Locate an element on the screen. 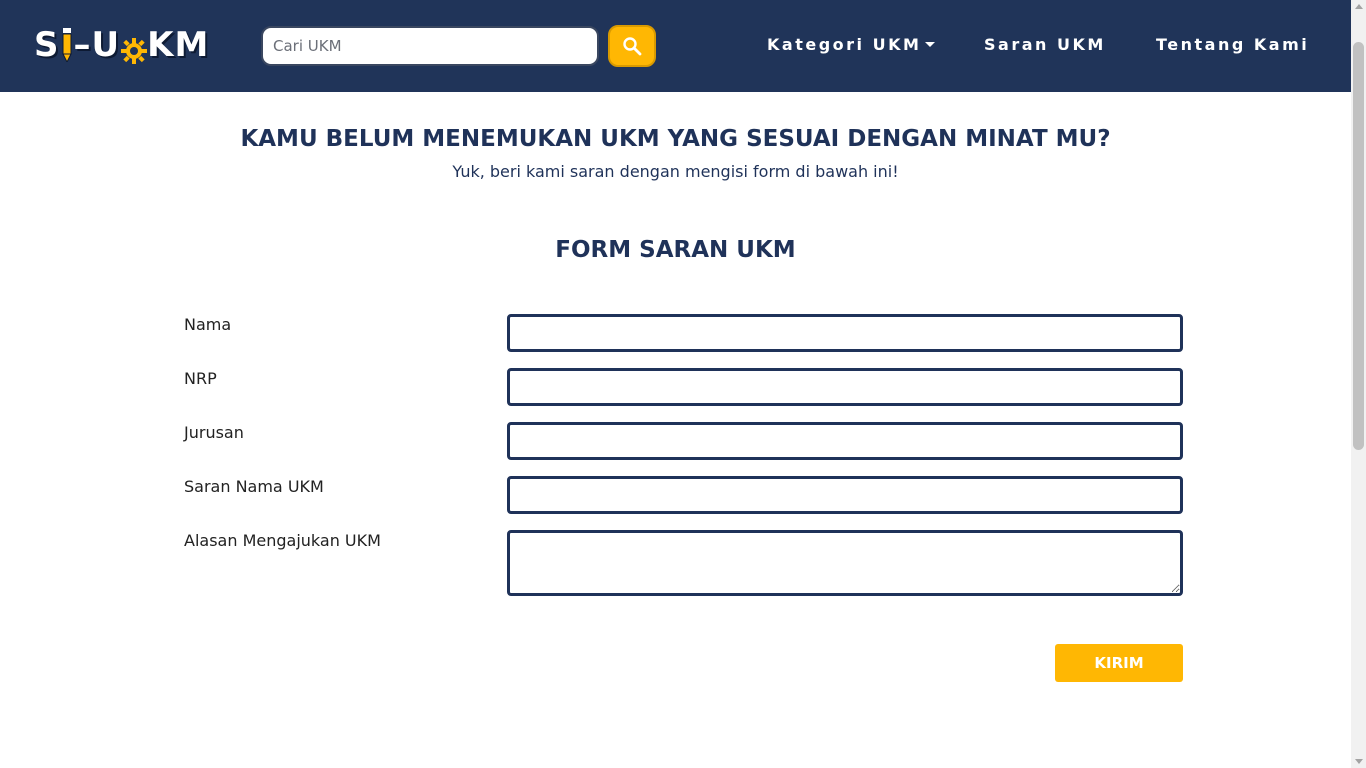 This screenshot has height=768, width=1366. site-logo: S –U KM is located at coordinates (121, 45).